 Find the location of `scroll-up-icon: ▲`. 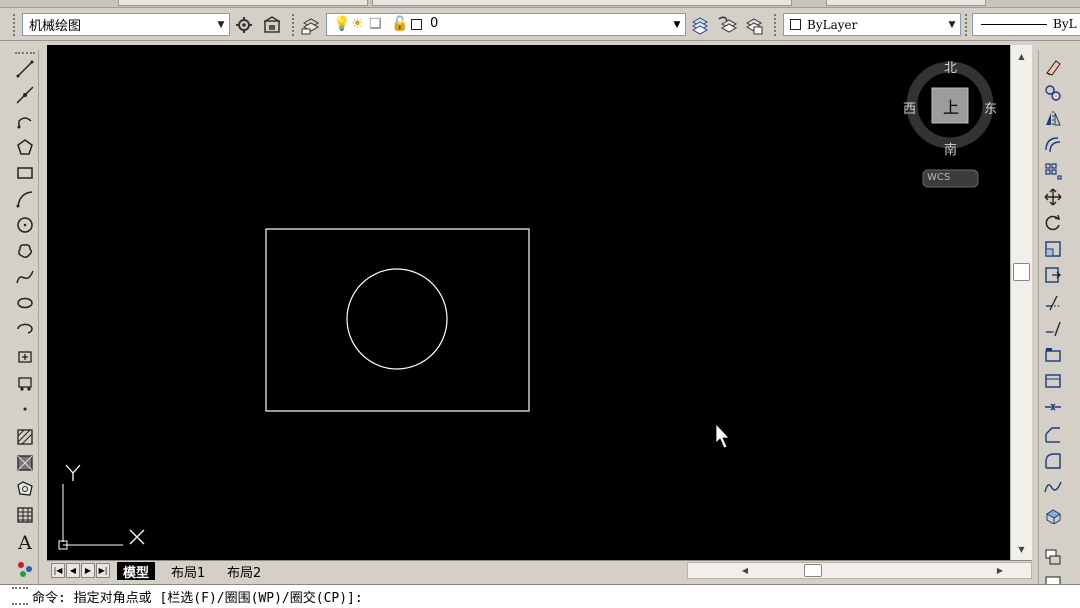

scroll-up-icon: ▲ is located at coordinates (1021, 56).